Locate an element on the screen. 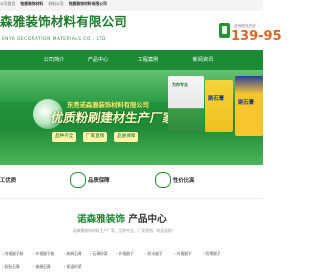 The image size is (320, 274). category-link: 外墙腻子粉 is located at coordinates (44, 254).